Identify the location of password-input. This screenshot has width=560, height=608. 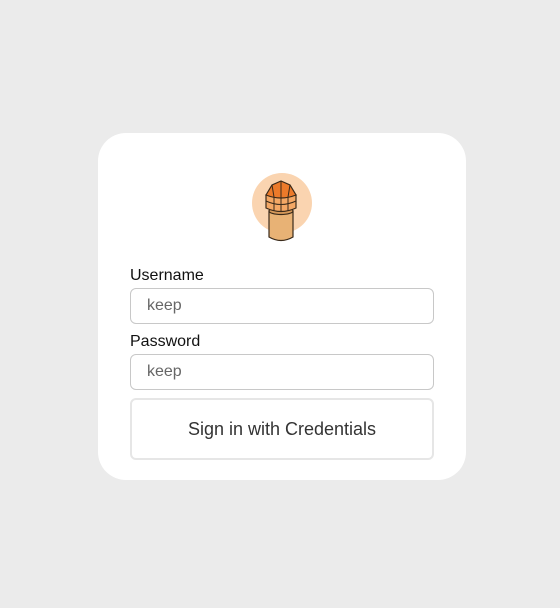
(282, 372).